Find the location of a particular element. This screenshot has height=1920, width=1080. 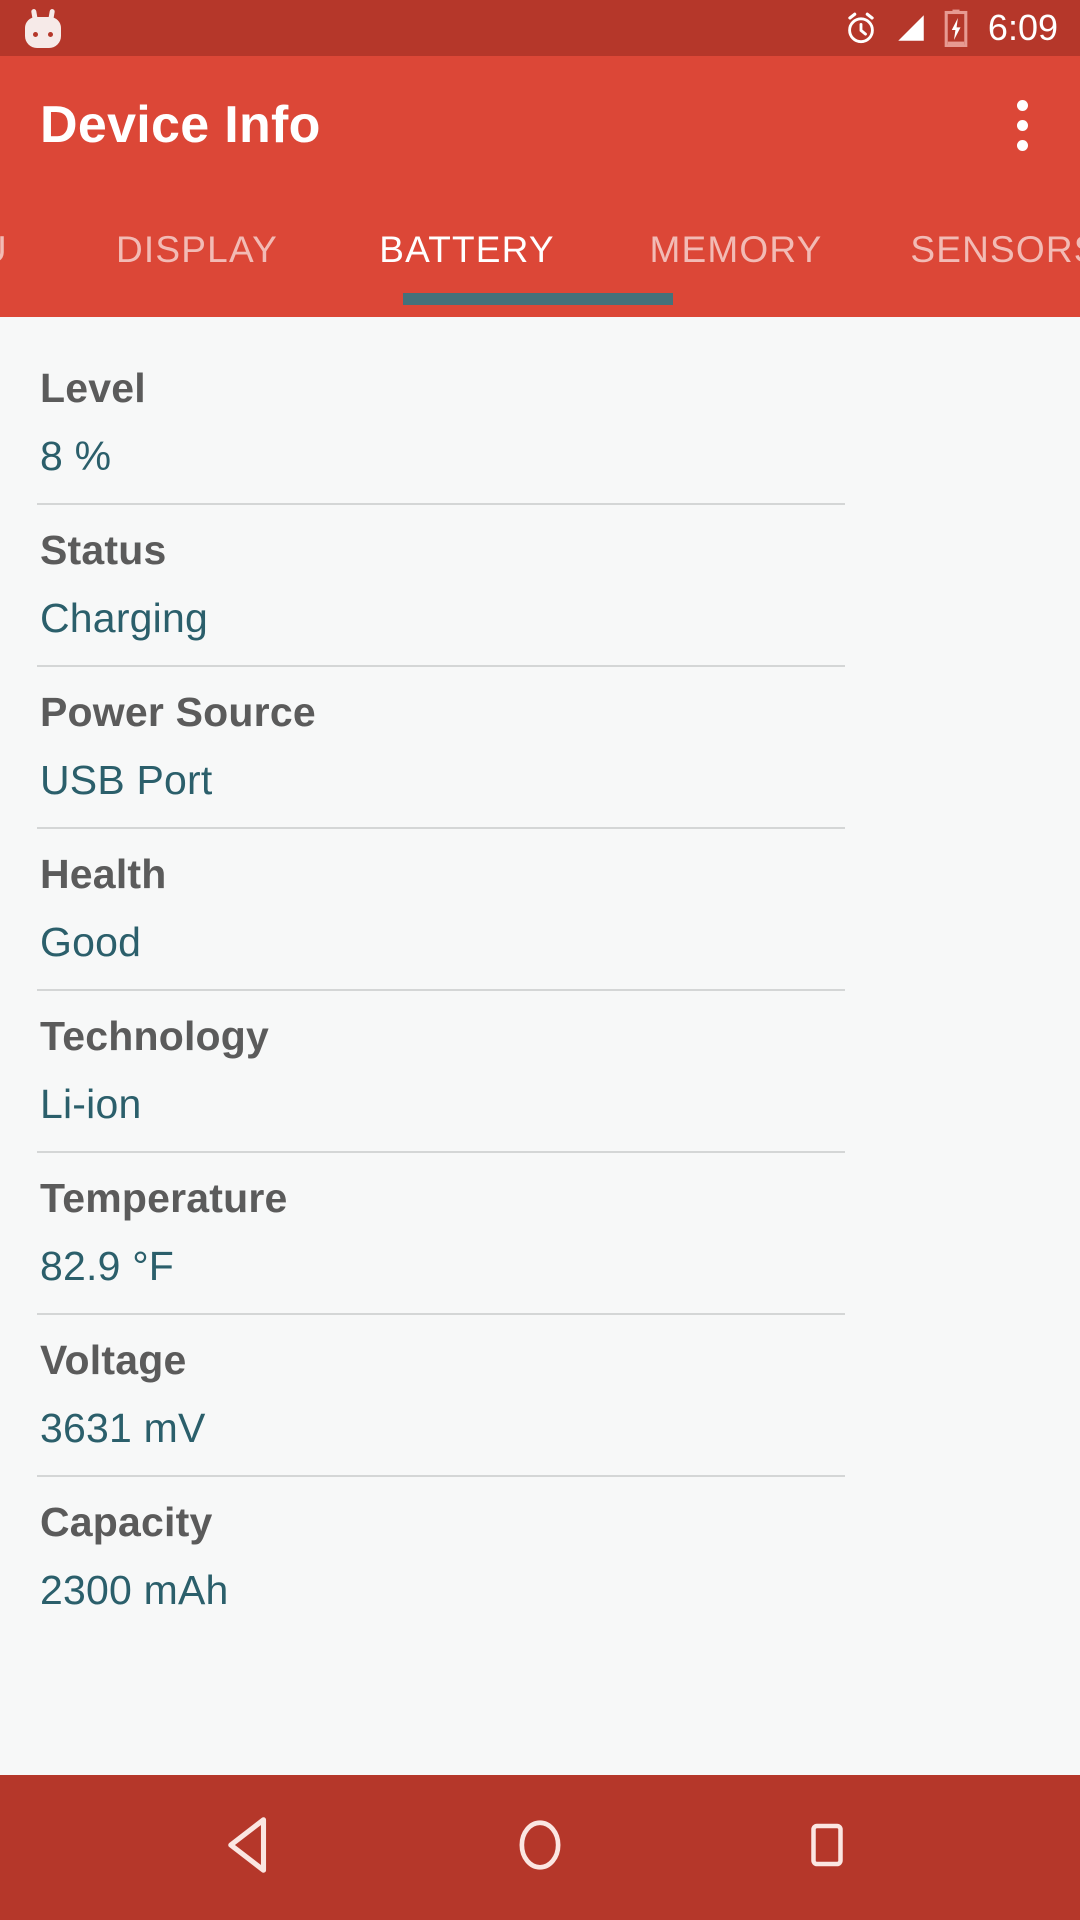

info-label: Voltage is located at coordinates (113, 1360).